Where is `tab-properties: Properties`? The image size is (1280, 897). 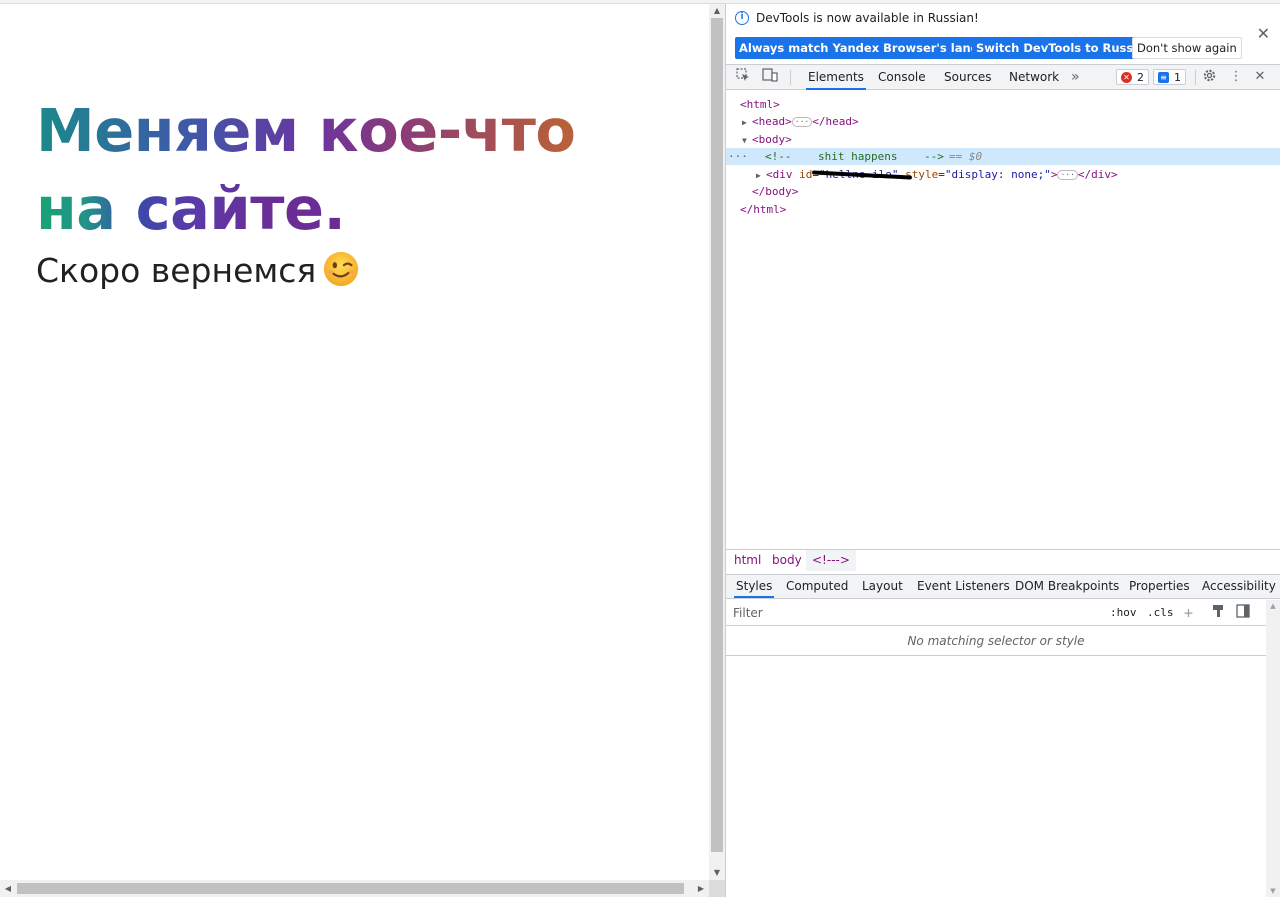 tab-properties: Properties is located at coordinates (1159, 586).